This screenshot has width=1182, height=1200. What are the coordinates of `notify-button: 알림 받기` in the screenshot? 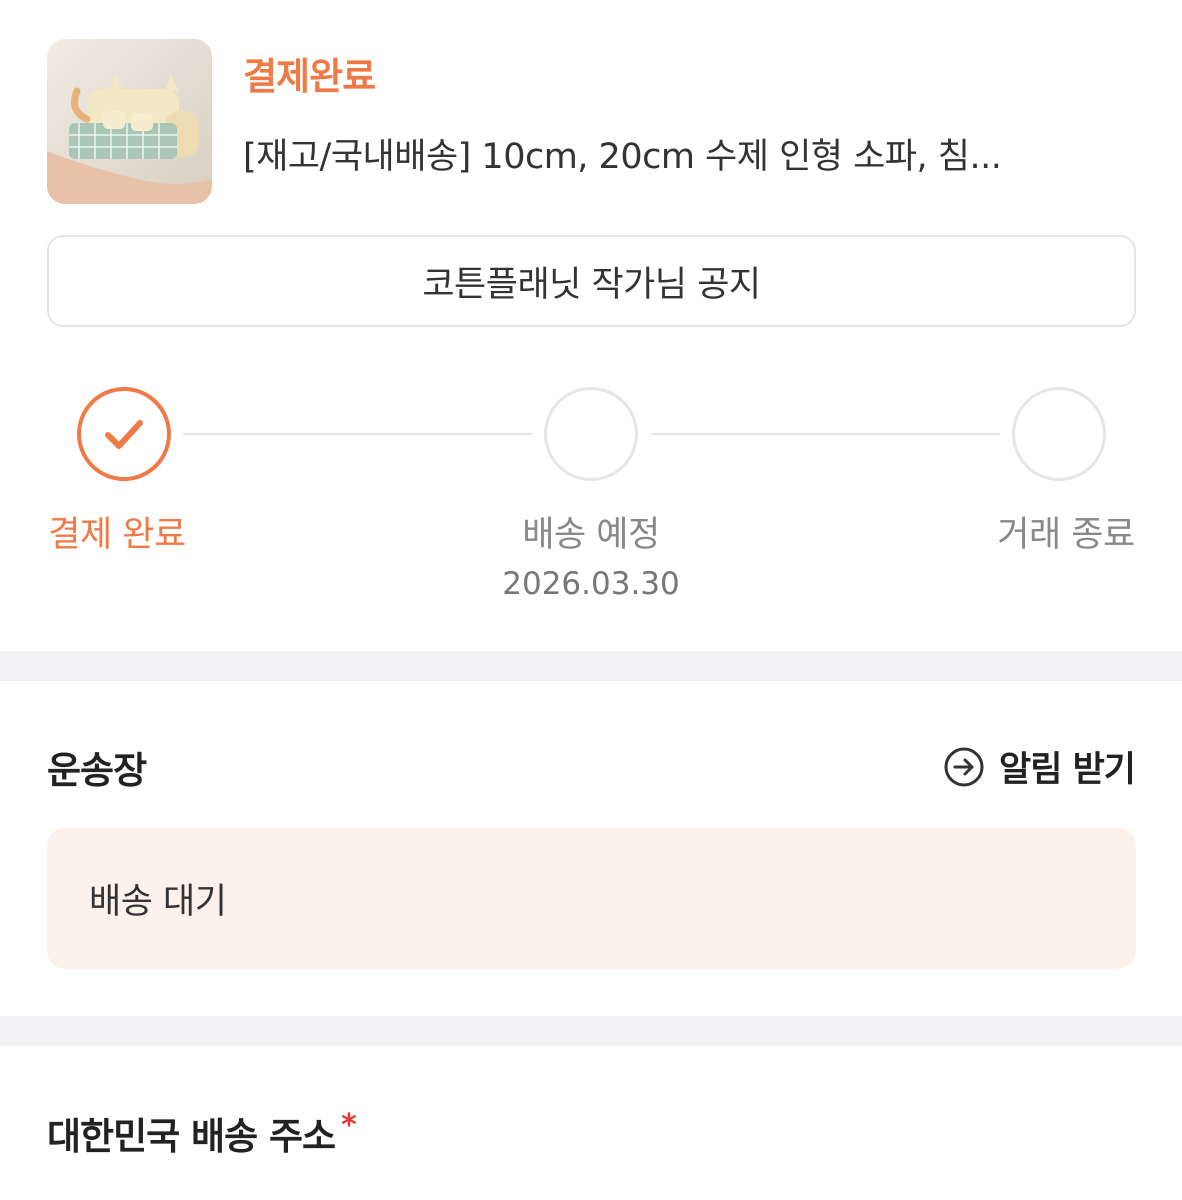 It's located at (1039, 766).